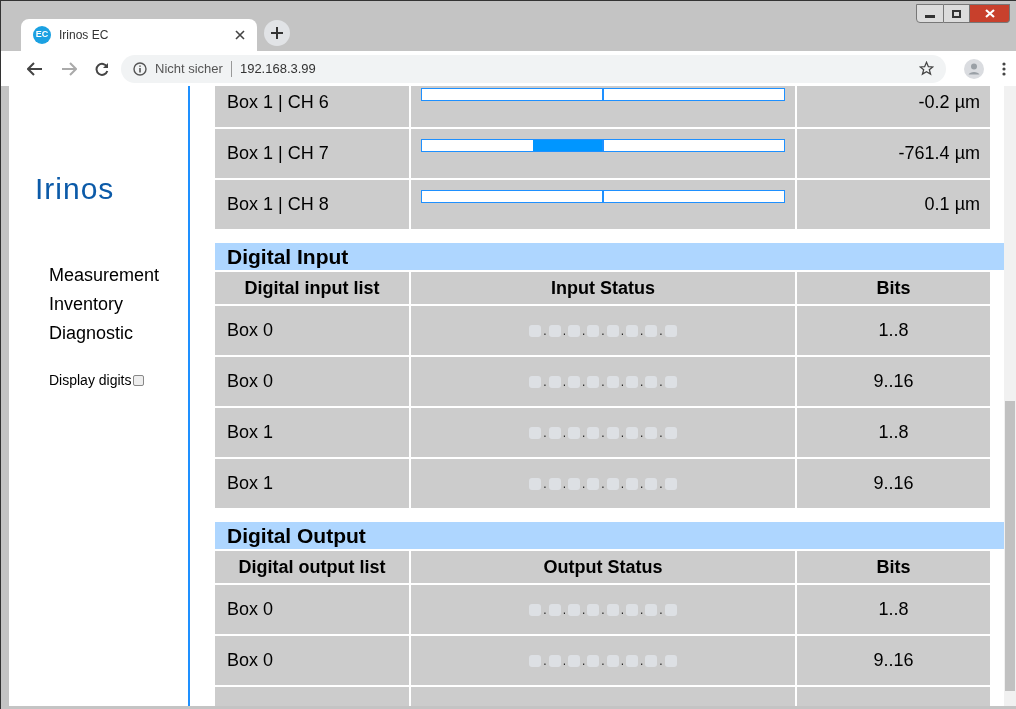 This screenshot has height=709, width=1016. Describe the element at coordinates (893, 204) in the screenshot. I see `reading-cell: 0.1 µm` at that location.